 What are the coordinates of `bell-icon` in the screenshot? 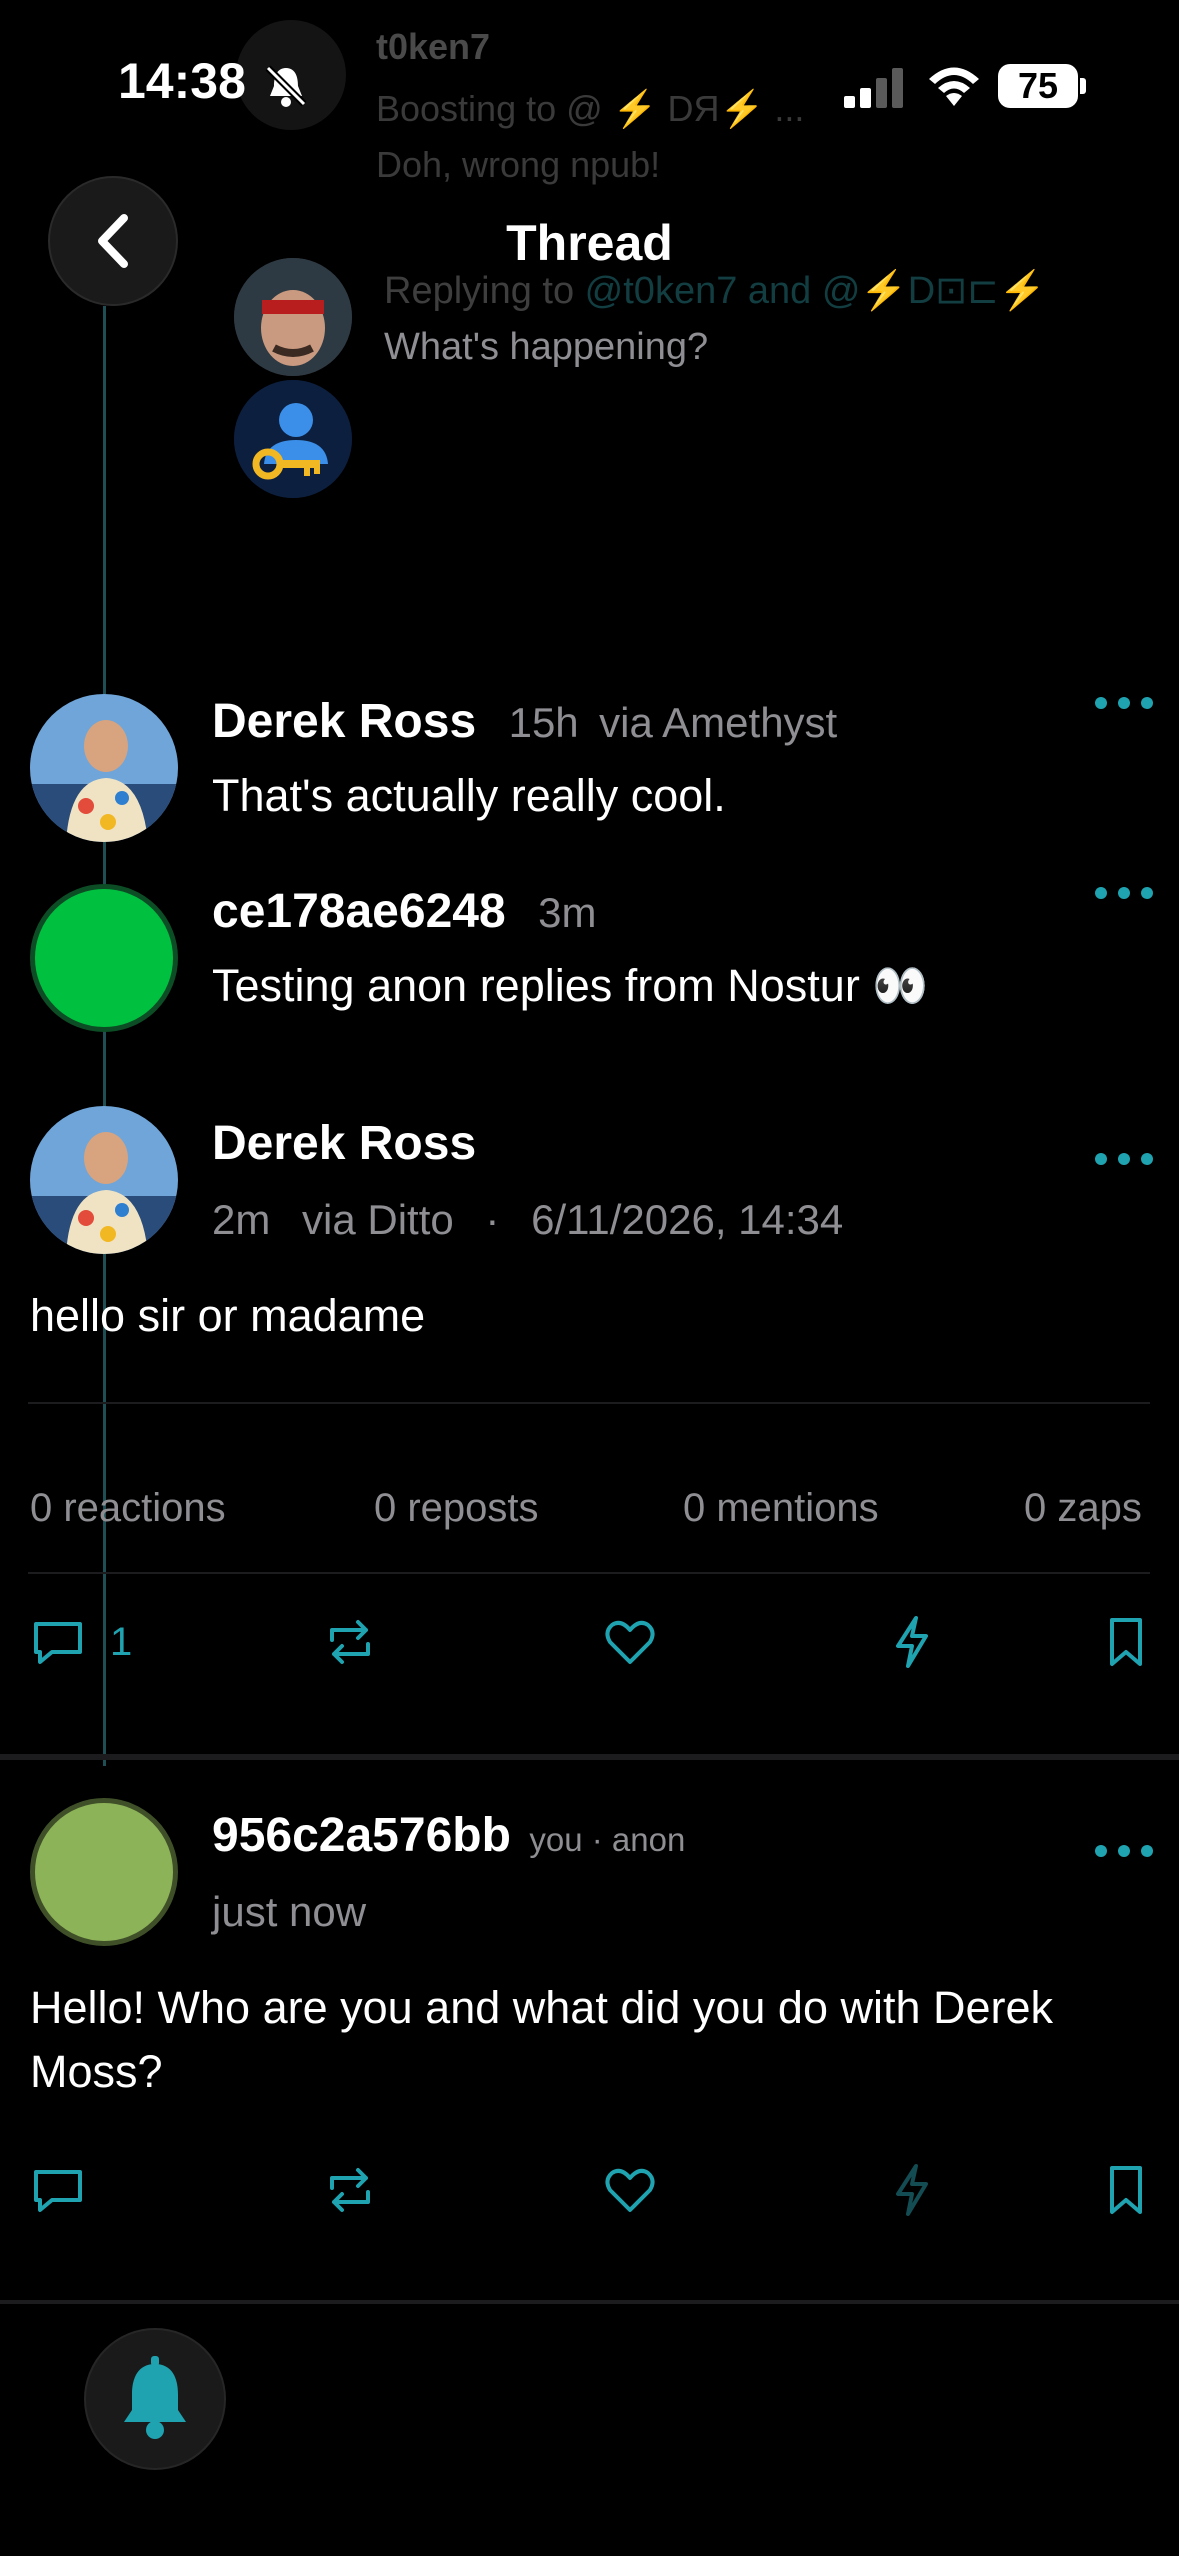 It's located at (155, 2397).